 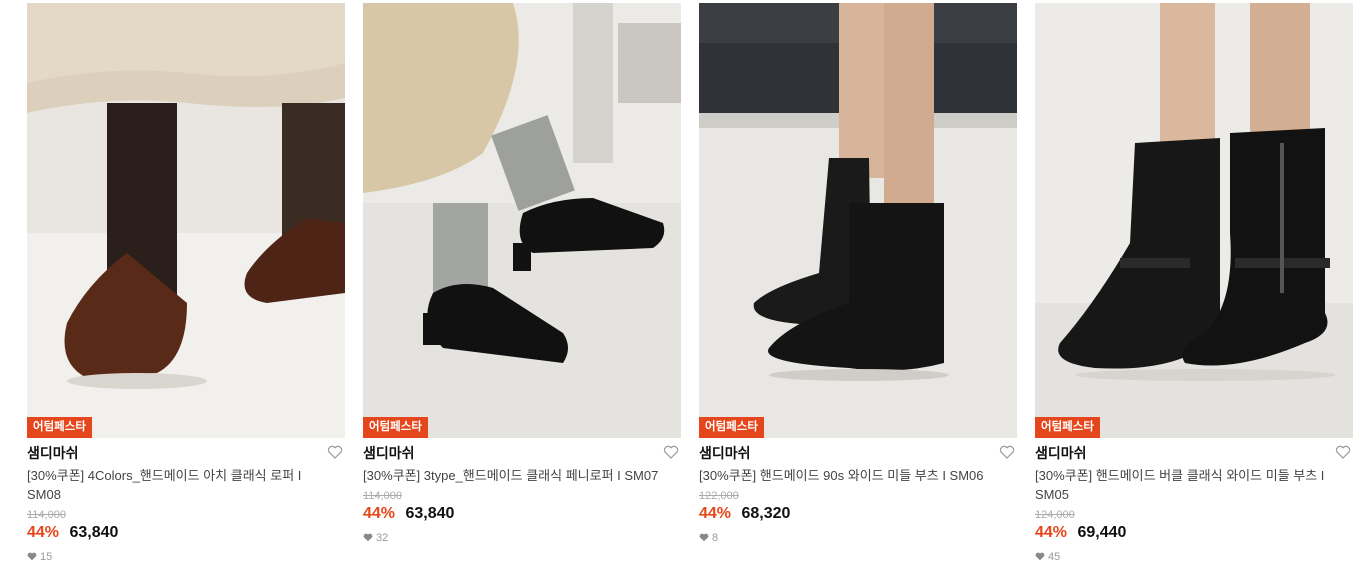 What do you see at coordinates (382, 538) in the screenshot?
I see `like-count-value: 32` at bounding box center [382, 538].